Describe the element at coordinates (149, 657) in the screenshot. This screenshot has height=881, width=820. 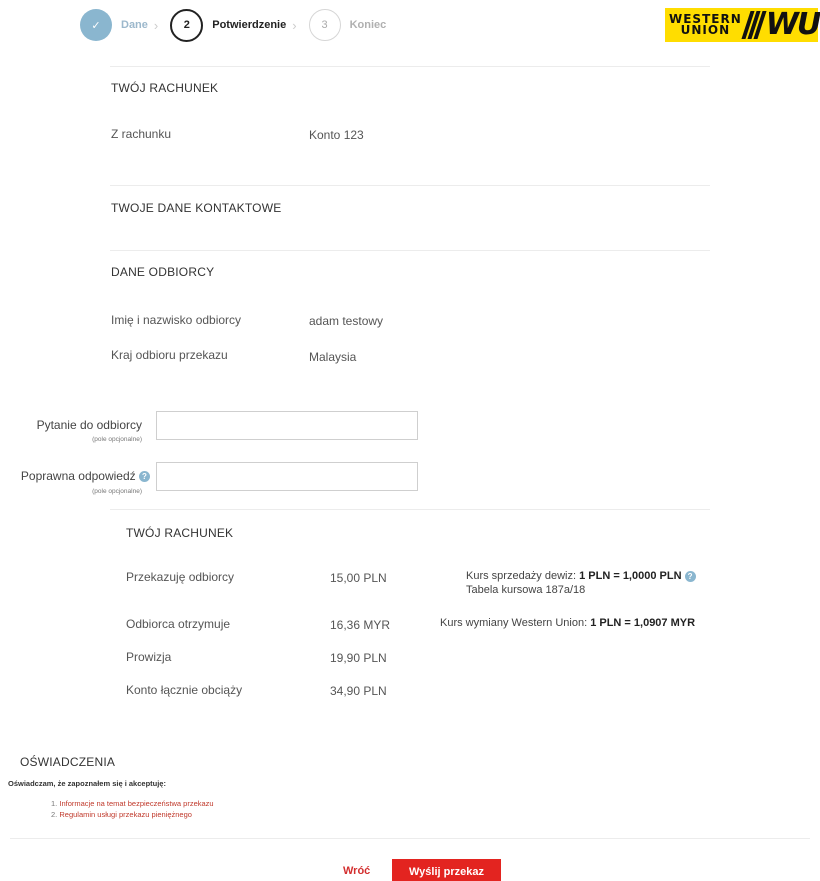
I see `fee-label: Prowizja` at that location.